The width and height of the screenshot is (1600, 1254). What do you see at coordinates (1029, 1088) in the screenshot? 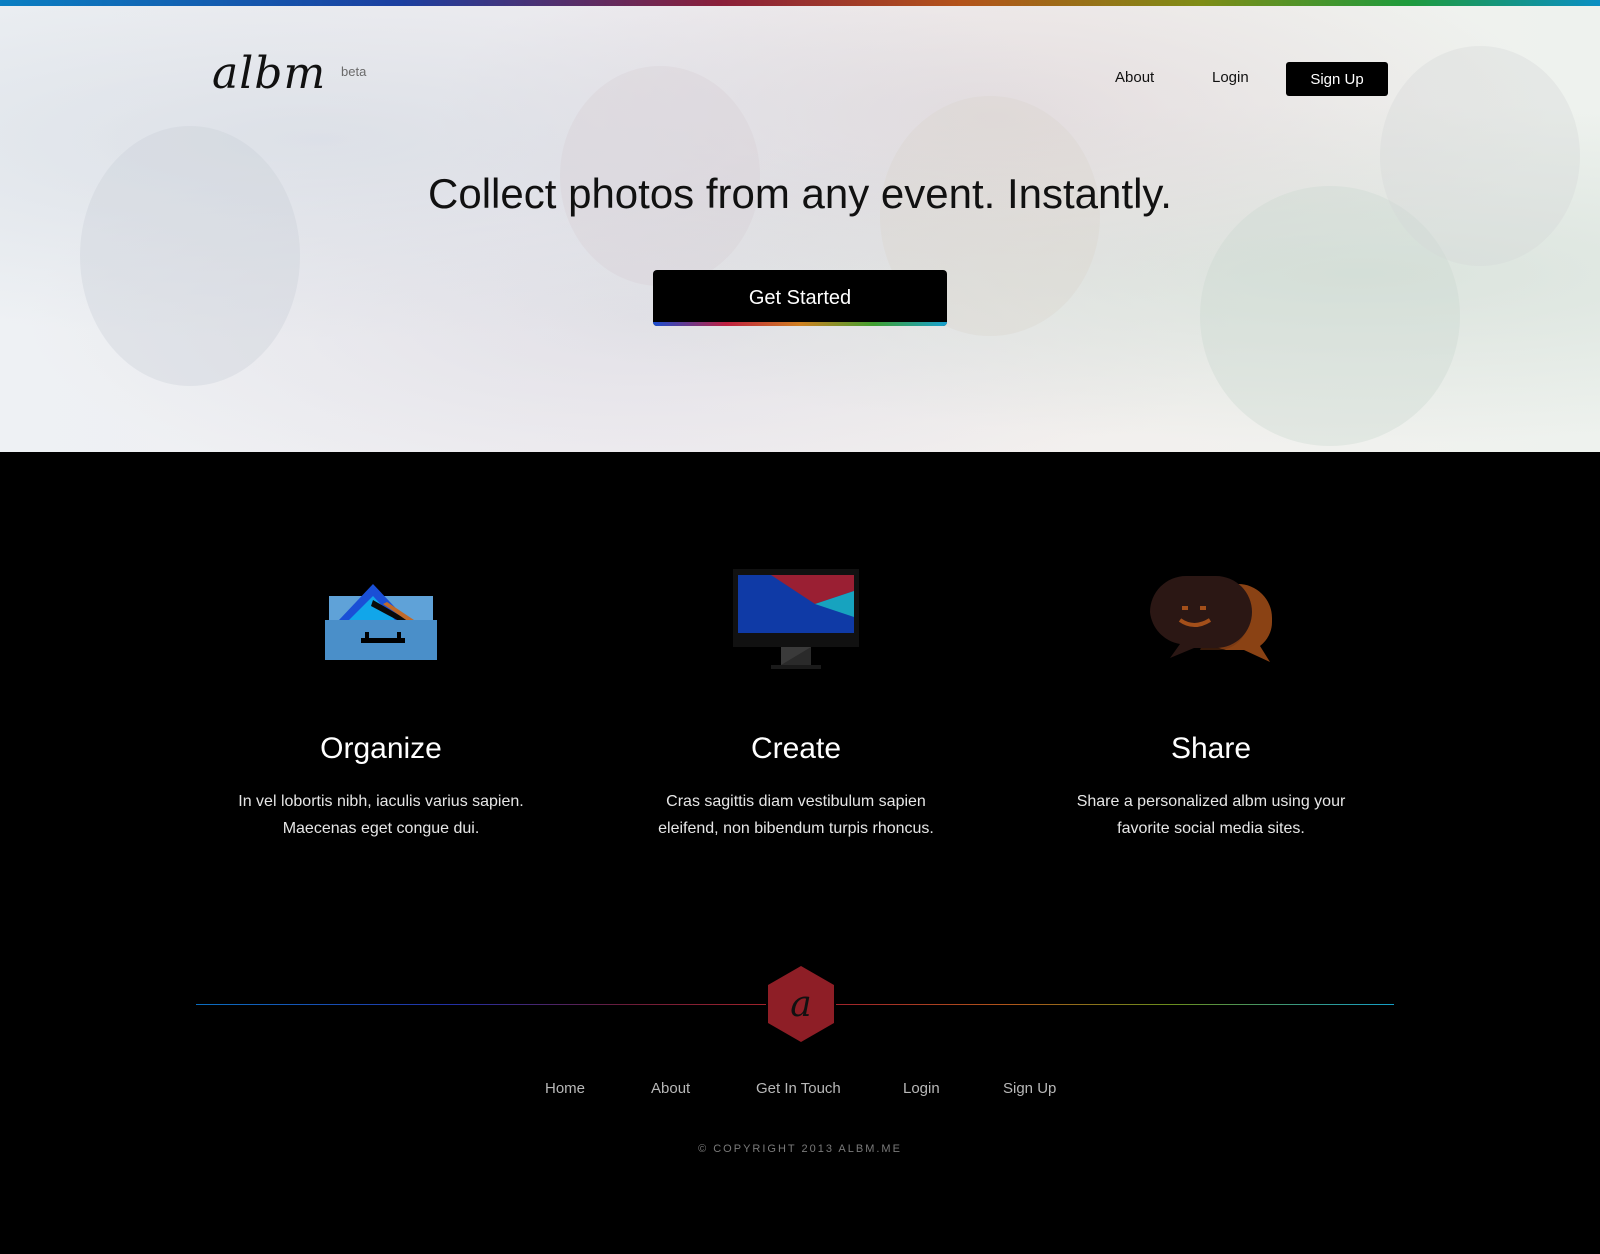
I see `footer-link-sign-up: Sign Up` at bounding box center [1029, 1088].